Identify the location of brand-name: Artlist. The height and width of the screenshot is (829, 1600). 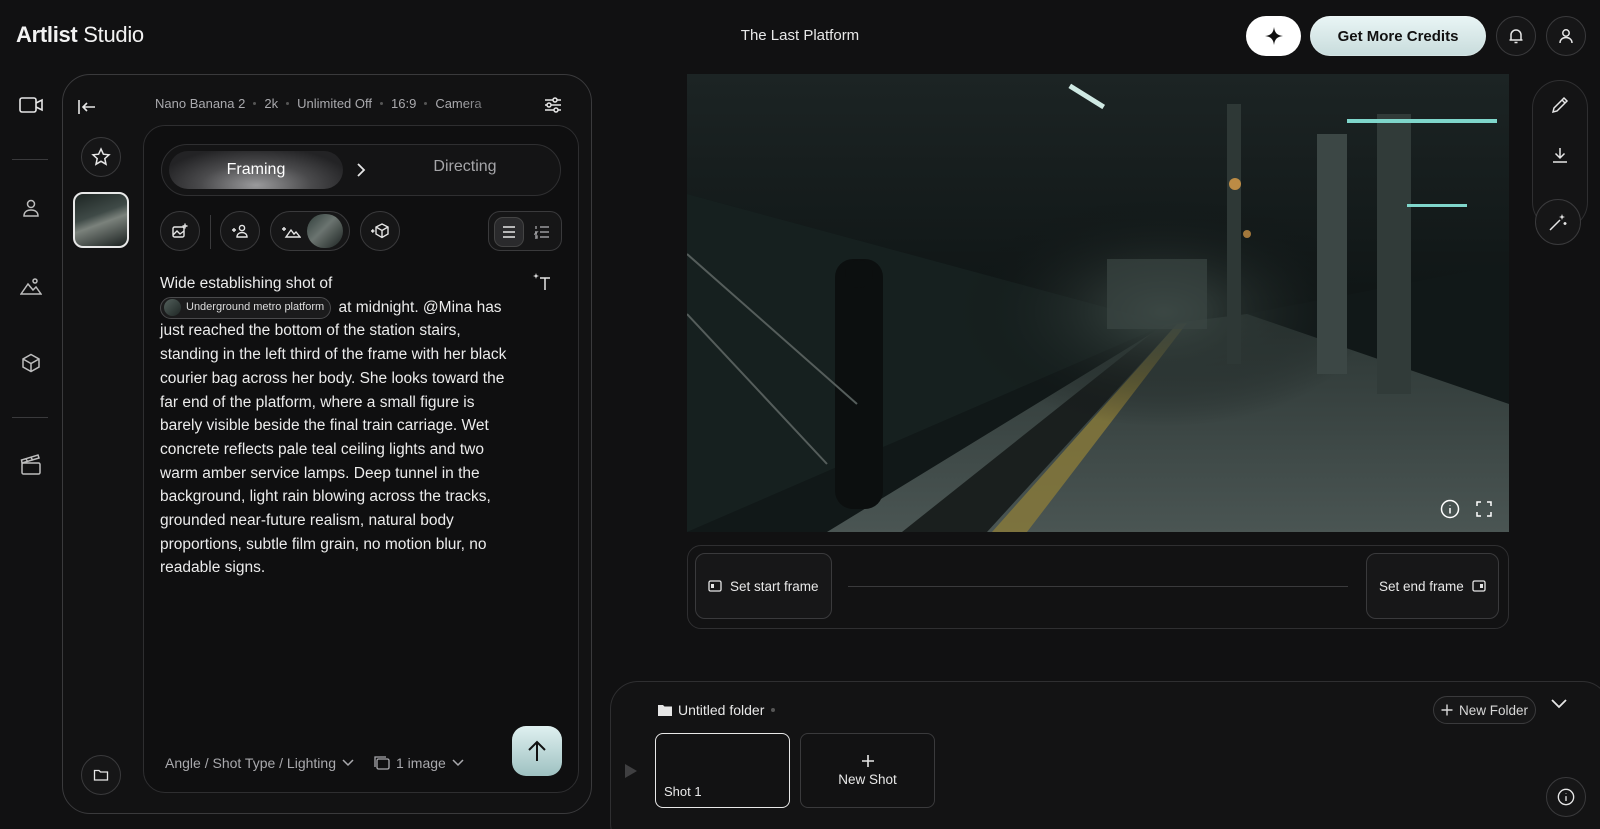
(47, 34).